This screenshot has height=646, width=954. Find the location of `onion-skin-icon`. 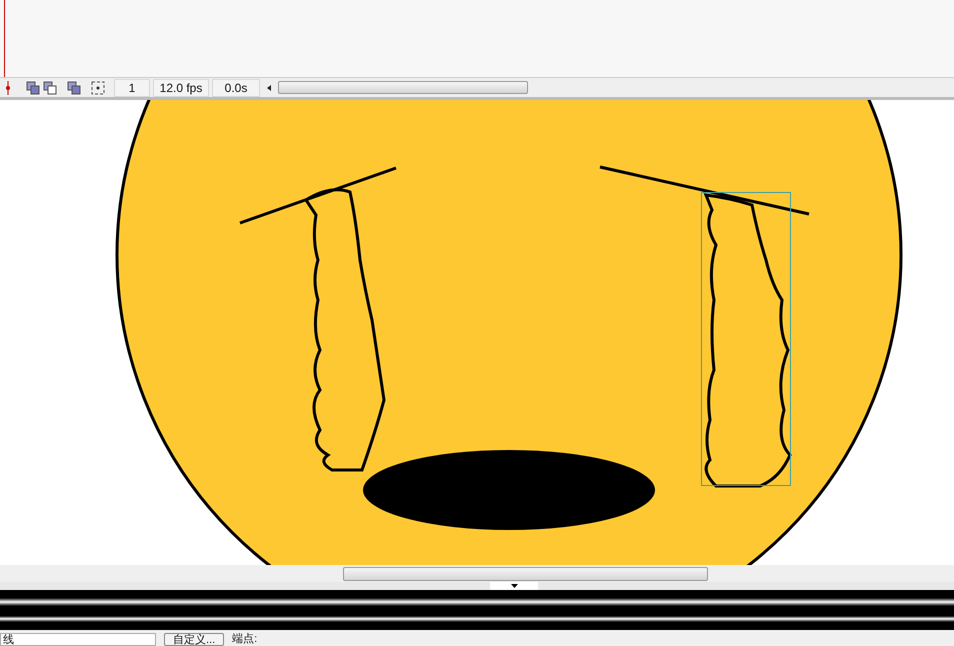

onion-skin-icon is located at coordinates (33, 87).